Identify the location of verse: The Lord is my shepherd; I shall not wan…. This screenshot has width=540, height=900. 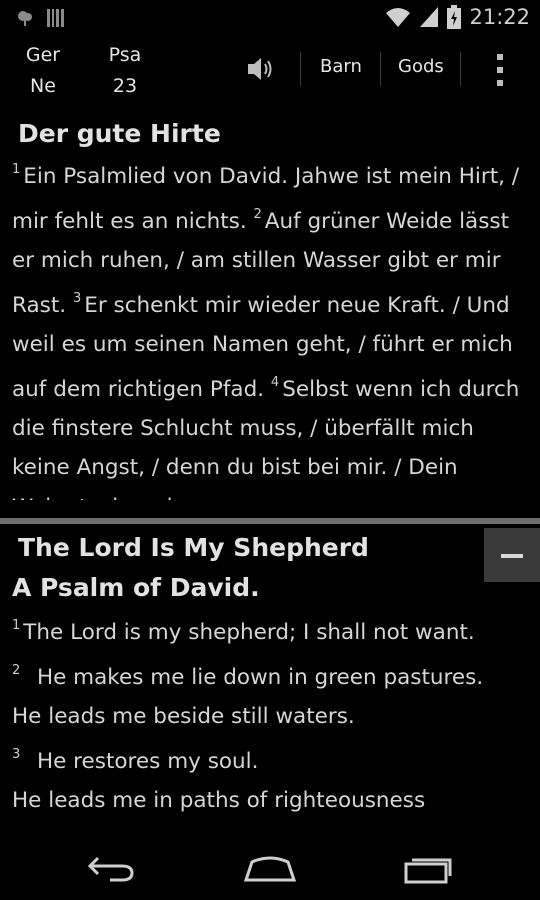
(249, 633).